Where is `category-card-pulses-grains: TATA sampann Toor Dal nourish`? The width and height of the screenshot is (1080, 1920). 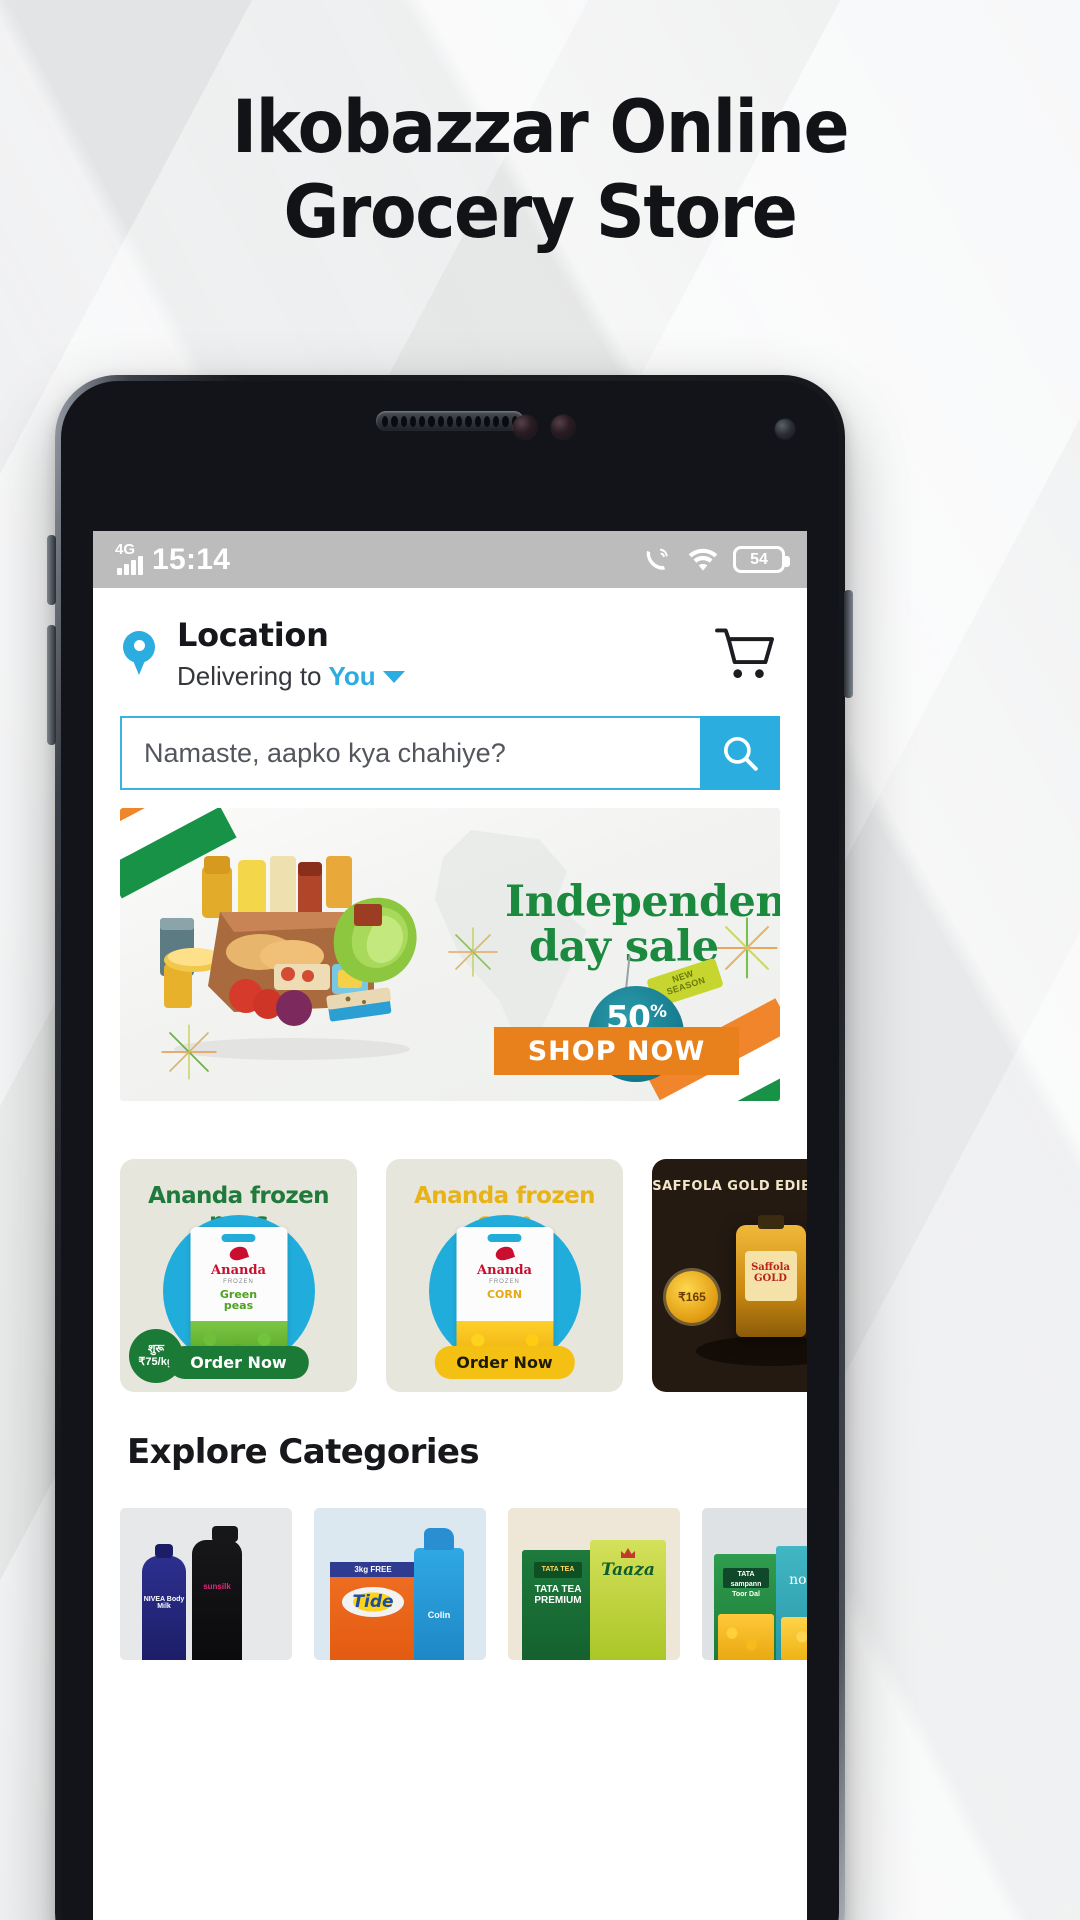
category-card-pulses-grains: TATA sampann Toor Dal nourish is located at coordinates (754, 1584).